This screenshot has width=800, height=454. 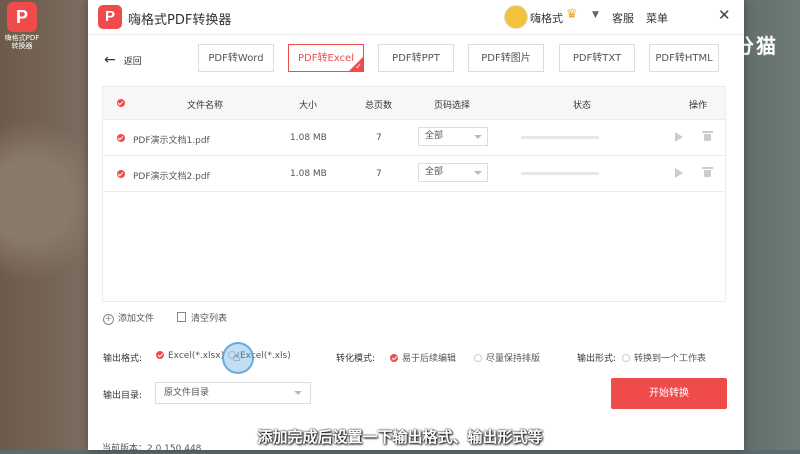 What do you see at coordinates (724, 15) in the screenshot?
I see `close-icon: ✕` at bounding box center [724, 15].